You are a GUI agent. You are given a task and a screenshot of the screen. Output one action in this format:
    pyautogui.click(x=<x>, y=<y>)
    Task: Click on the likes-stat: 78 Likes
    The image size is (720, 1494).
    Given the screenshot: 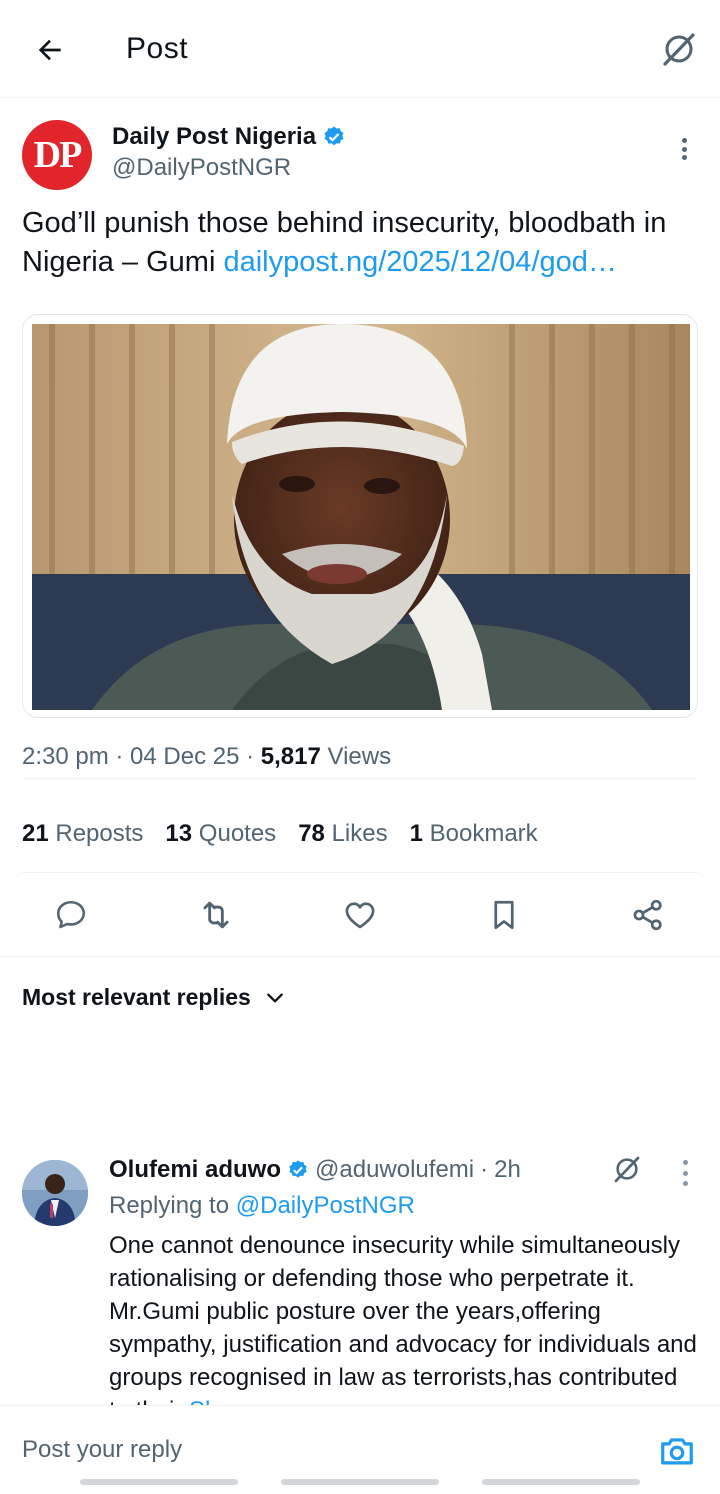 What is the action you would take?
    pyautogui.click(x=342, y=834)
    